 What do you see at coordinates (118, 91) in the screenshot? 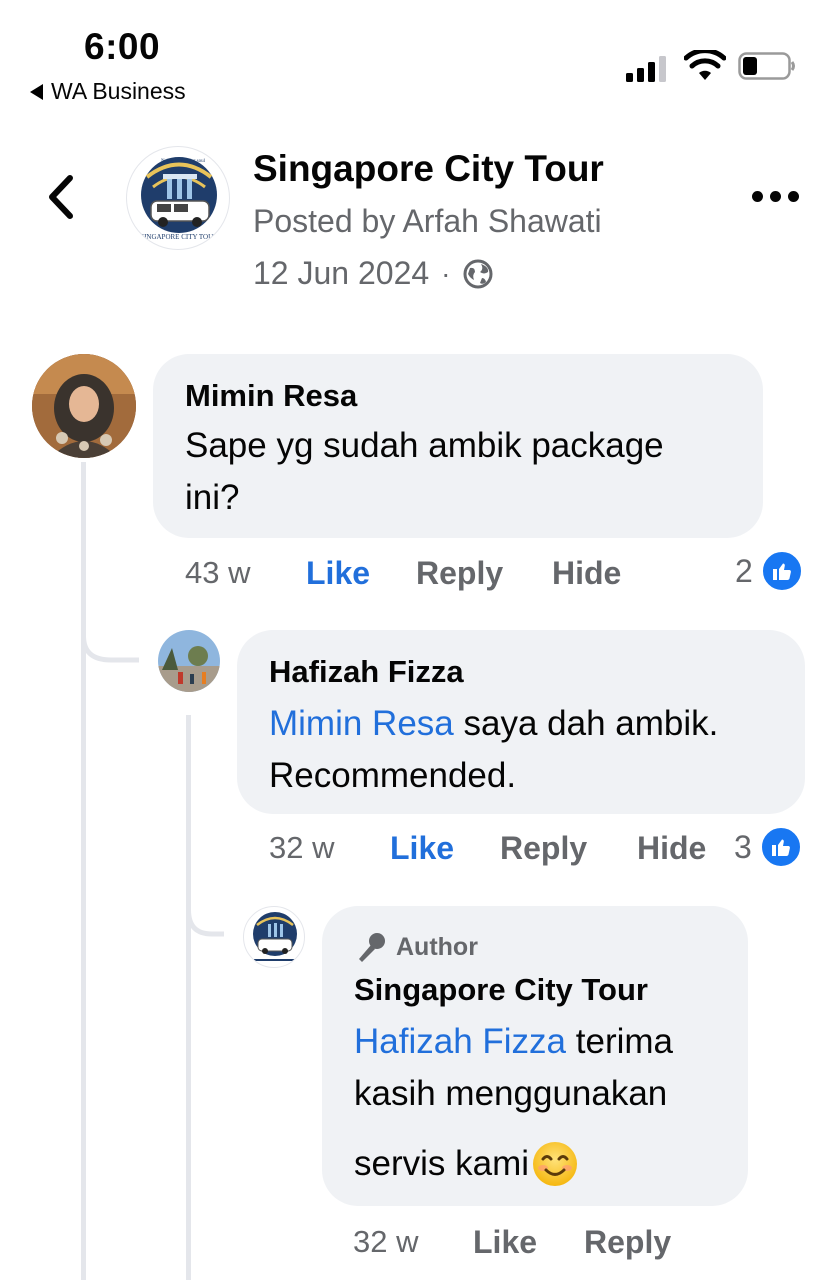
I see `back-app-label: WA Business` at bounding box center [118, 91].